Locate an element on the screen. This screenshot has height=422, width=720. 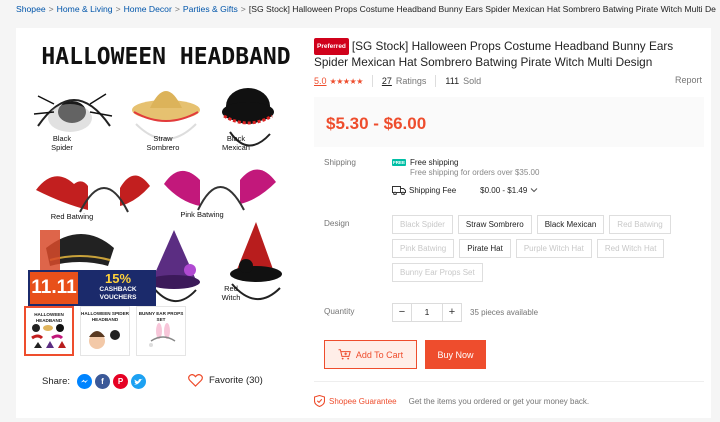
quantity-increase-button: + is located at coordinates (452, 312).